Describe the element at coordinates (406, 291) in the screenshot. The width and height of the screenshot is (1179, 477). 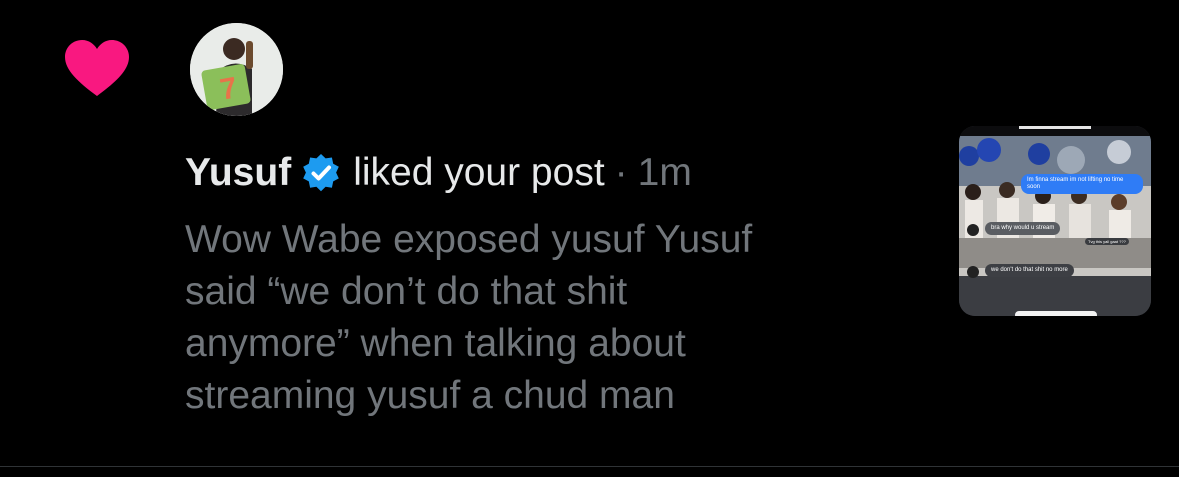
I see `post-line: said “we don’t do that shit` at that location.